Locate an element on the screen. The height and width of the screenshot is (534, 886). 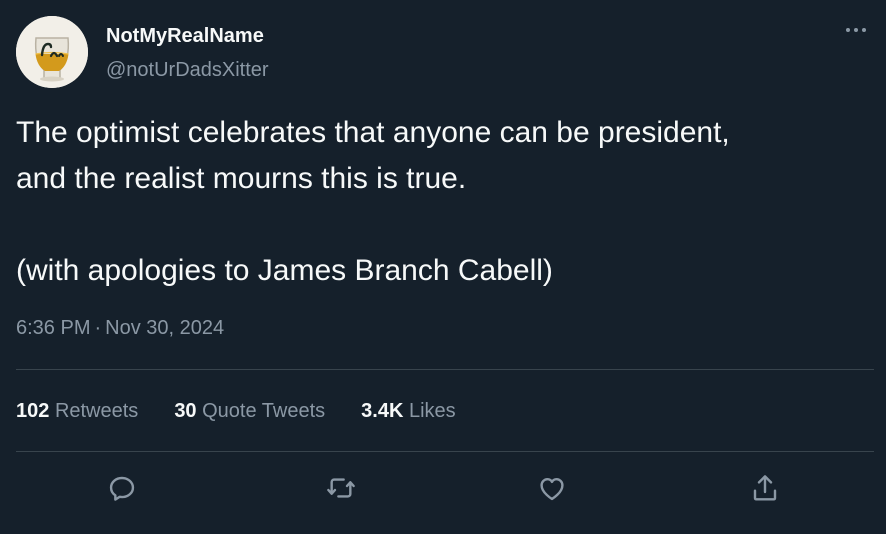
like-button is located at coordinates (552, 488).